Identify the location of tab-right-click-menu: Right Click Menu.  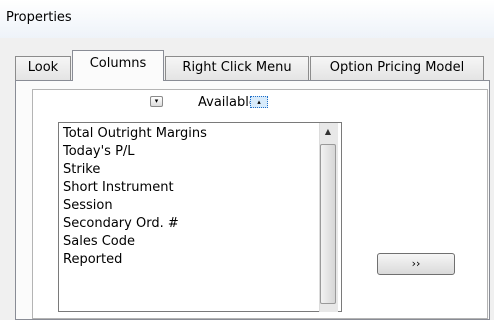
(237, 68).